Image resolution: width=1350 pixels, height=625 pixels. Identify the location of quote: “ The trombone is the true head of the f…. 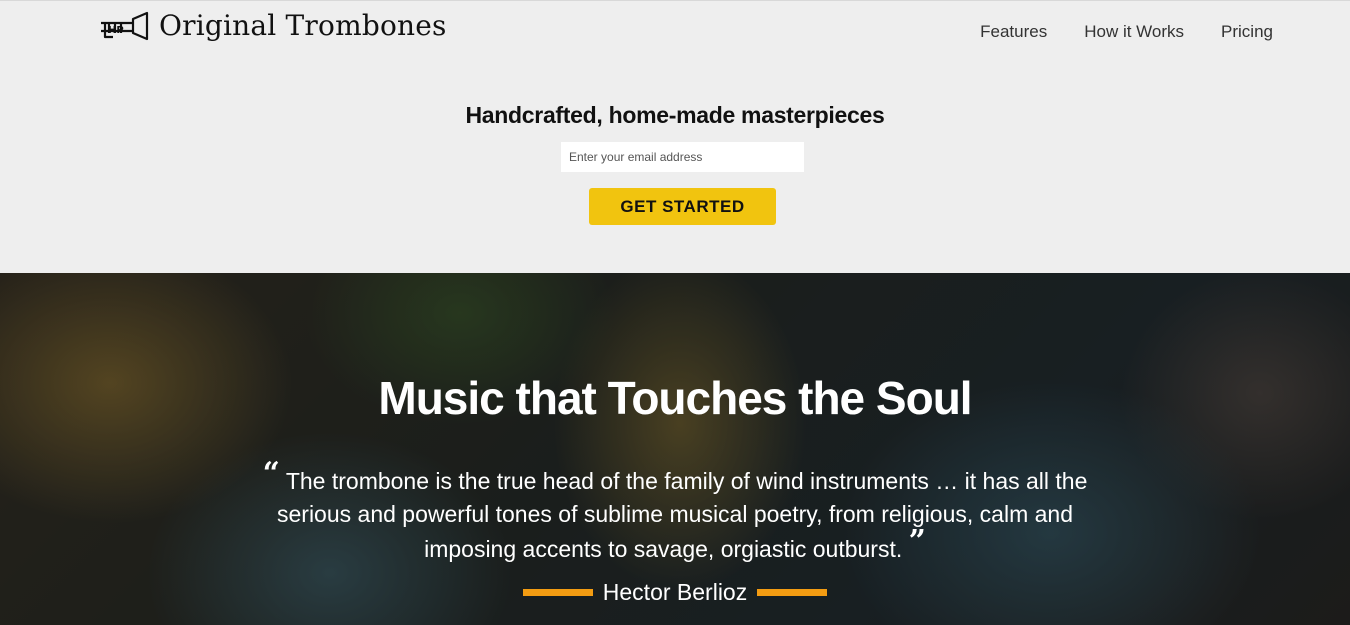
(675, 511).